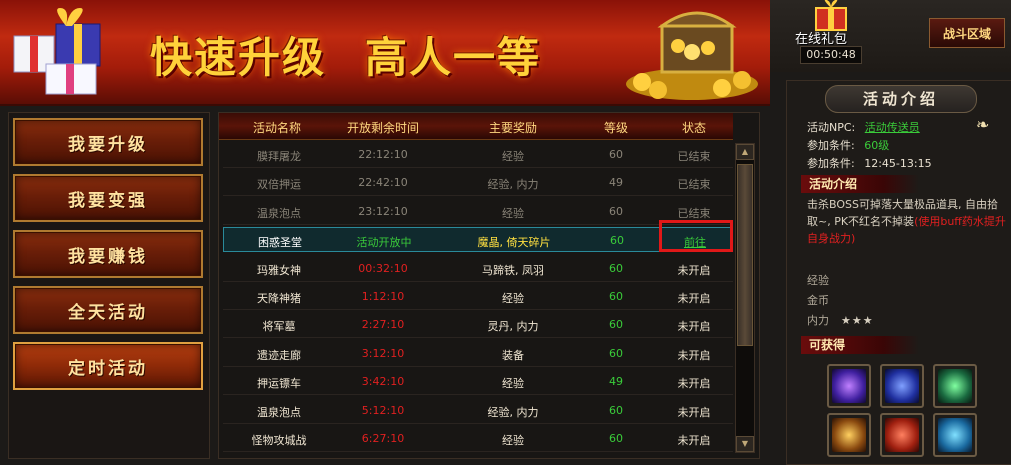 The width and height of the screenshot is (1011, 465). I want to click on online-gift-label: 在线礼包, so click(821, 37).